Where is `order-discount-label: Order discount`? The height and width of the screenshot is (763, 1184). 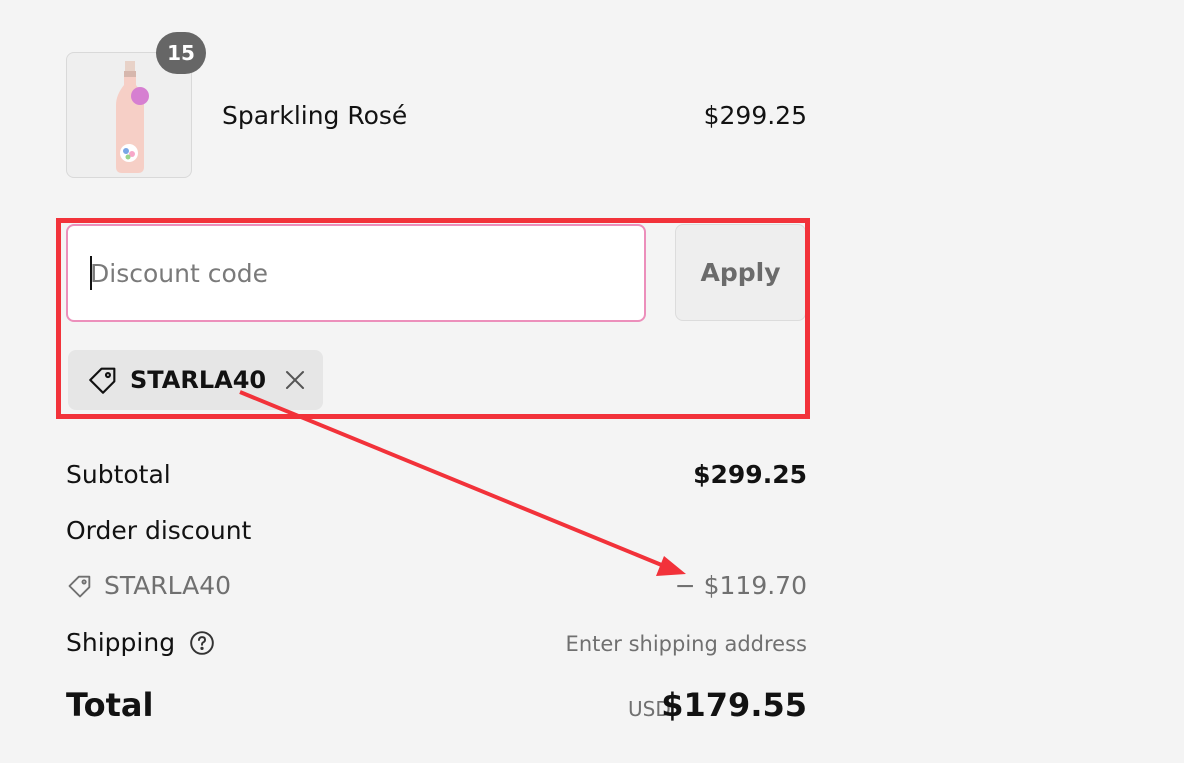 order-discount-label: Order discount is located at coordinates (159, 530).